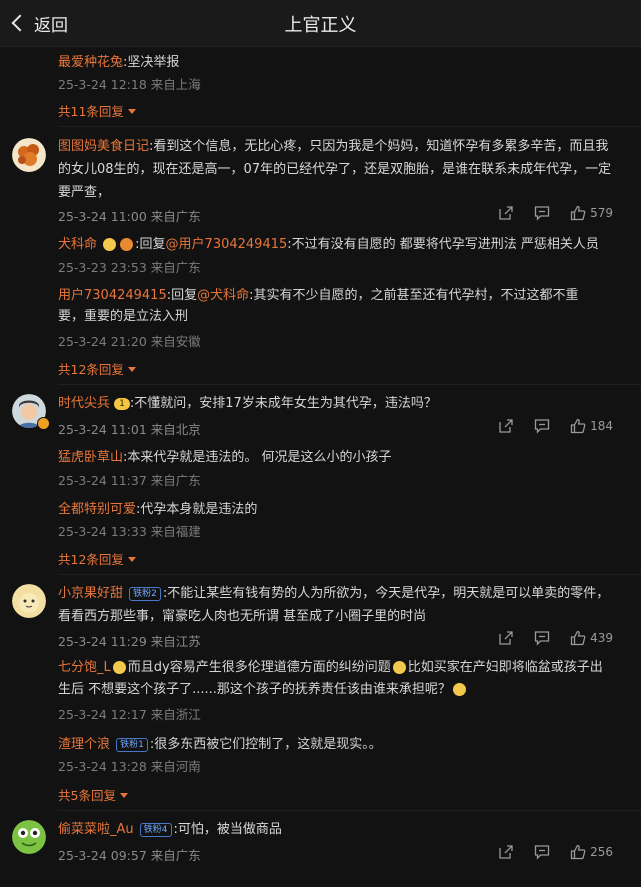 The height and width of the screenshot is (887, 641). Describe the element at coordinates (90, 593) in the screenshot. I see `comment-author: 小京果好甜` at that location.